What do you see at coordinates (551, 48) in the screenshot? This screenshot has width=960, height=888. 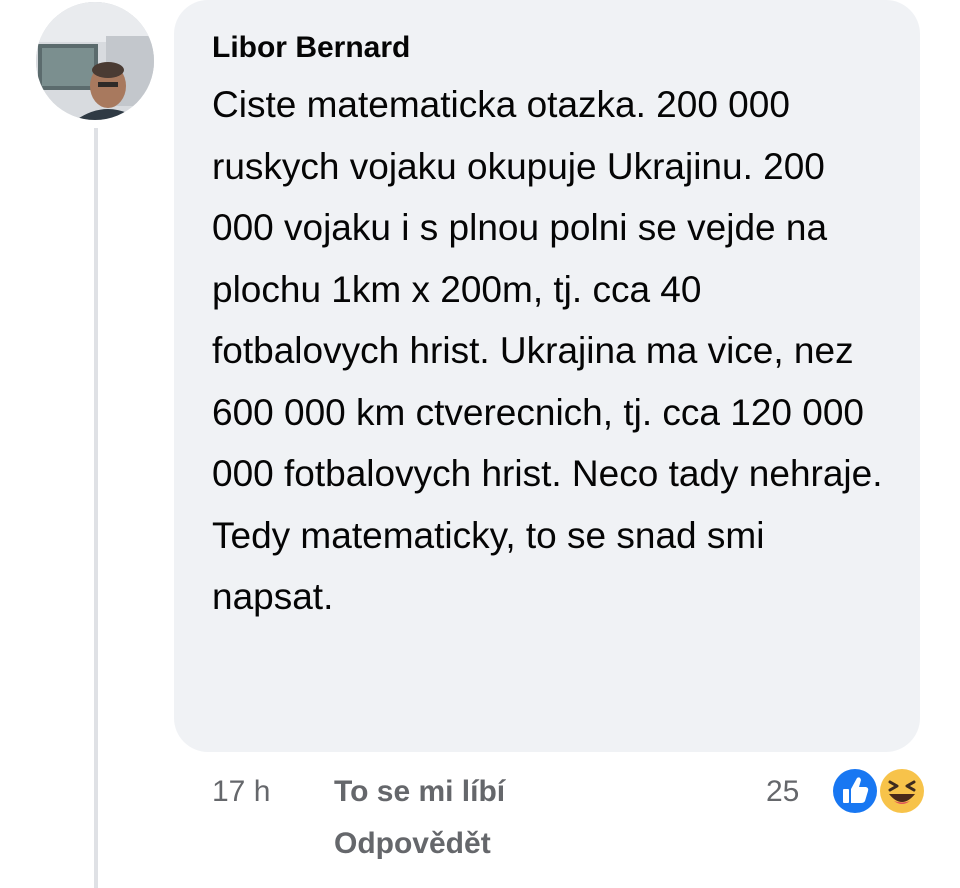 I see `comment-author: Libor Bernard` at bounding box center [551, 48].